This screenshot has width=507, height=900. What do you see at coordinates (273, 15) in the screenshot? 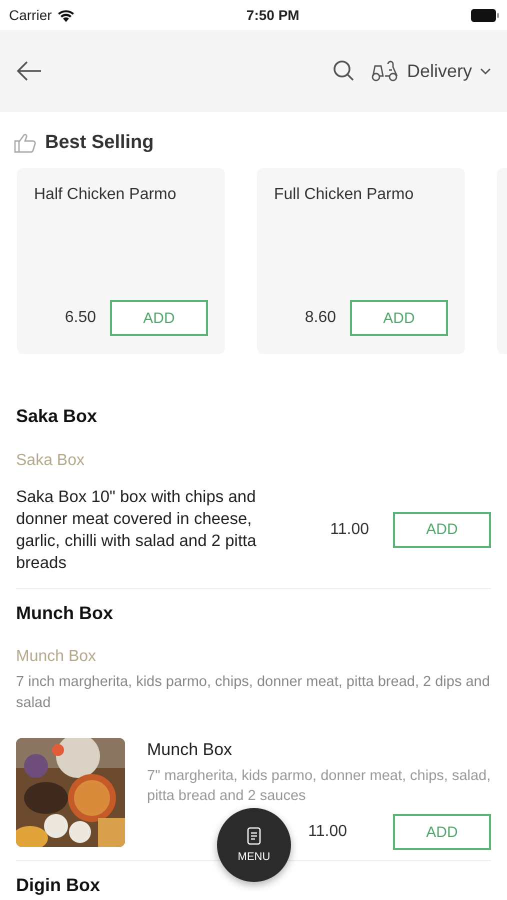
I see `status-time: 7:50 PM` at bounding box center [273, 15].